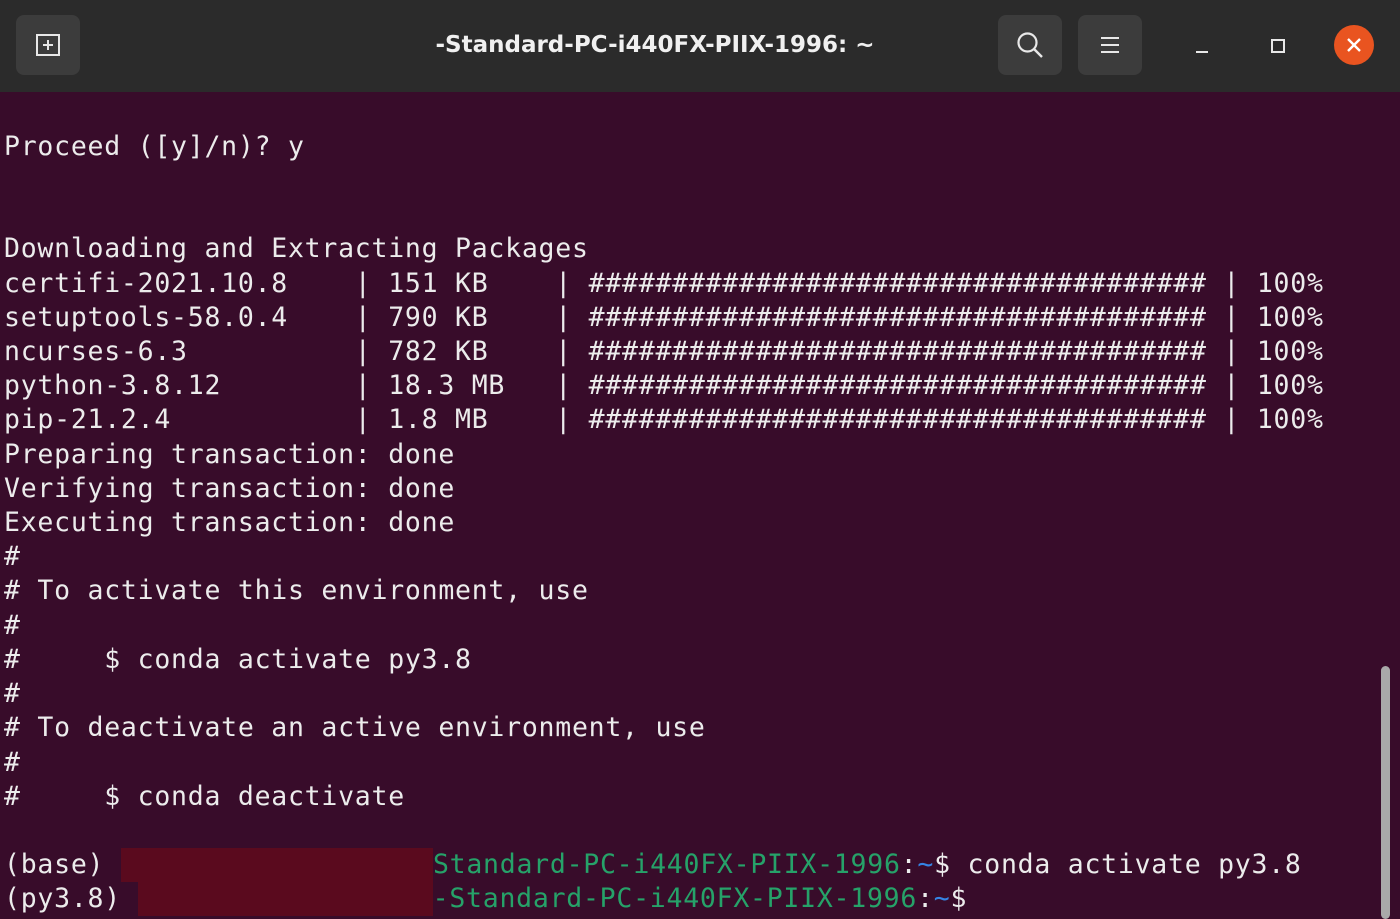  I want to click on title-bar: -Standard-PC-i440FX-PIIX-1996: ~, so click(700, 46).